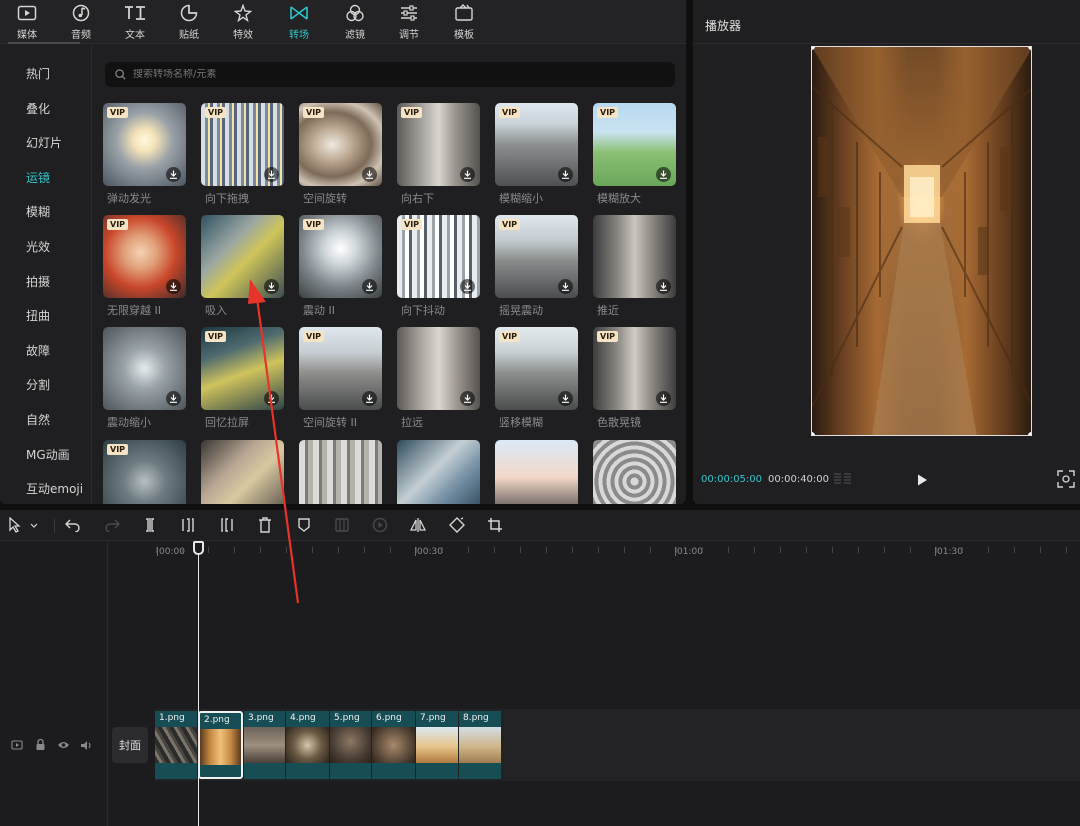 This screenshot has height=826, width=1080. Describe the element at coordinates (594, 552) in the screenshot. I see `time-ruler: |00:00 |00:30 |01:00 |01:30` at that location.